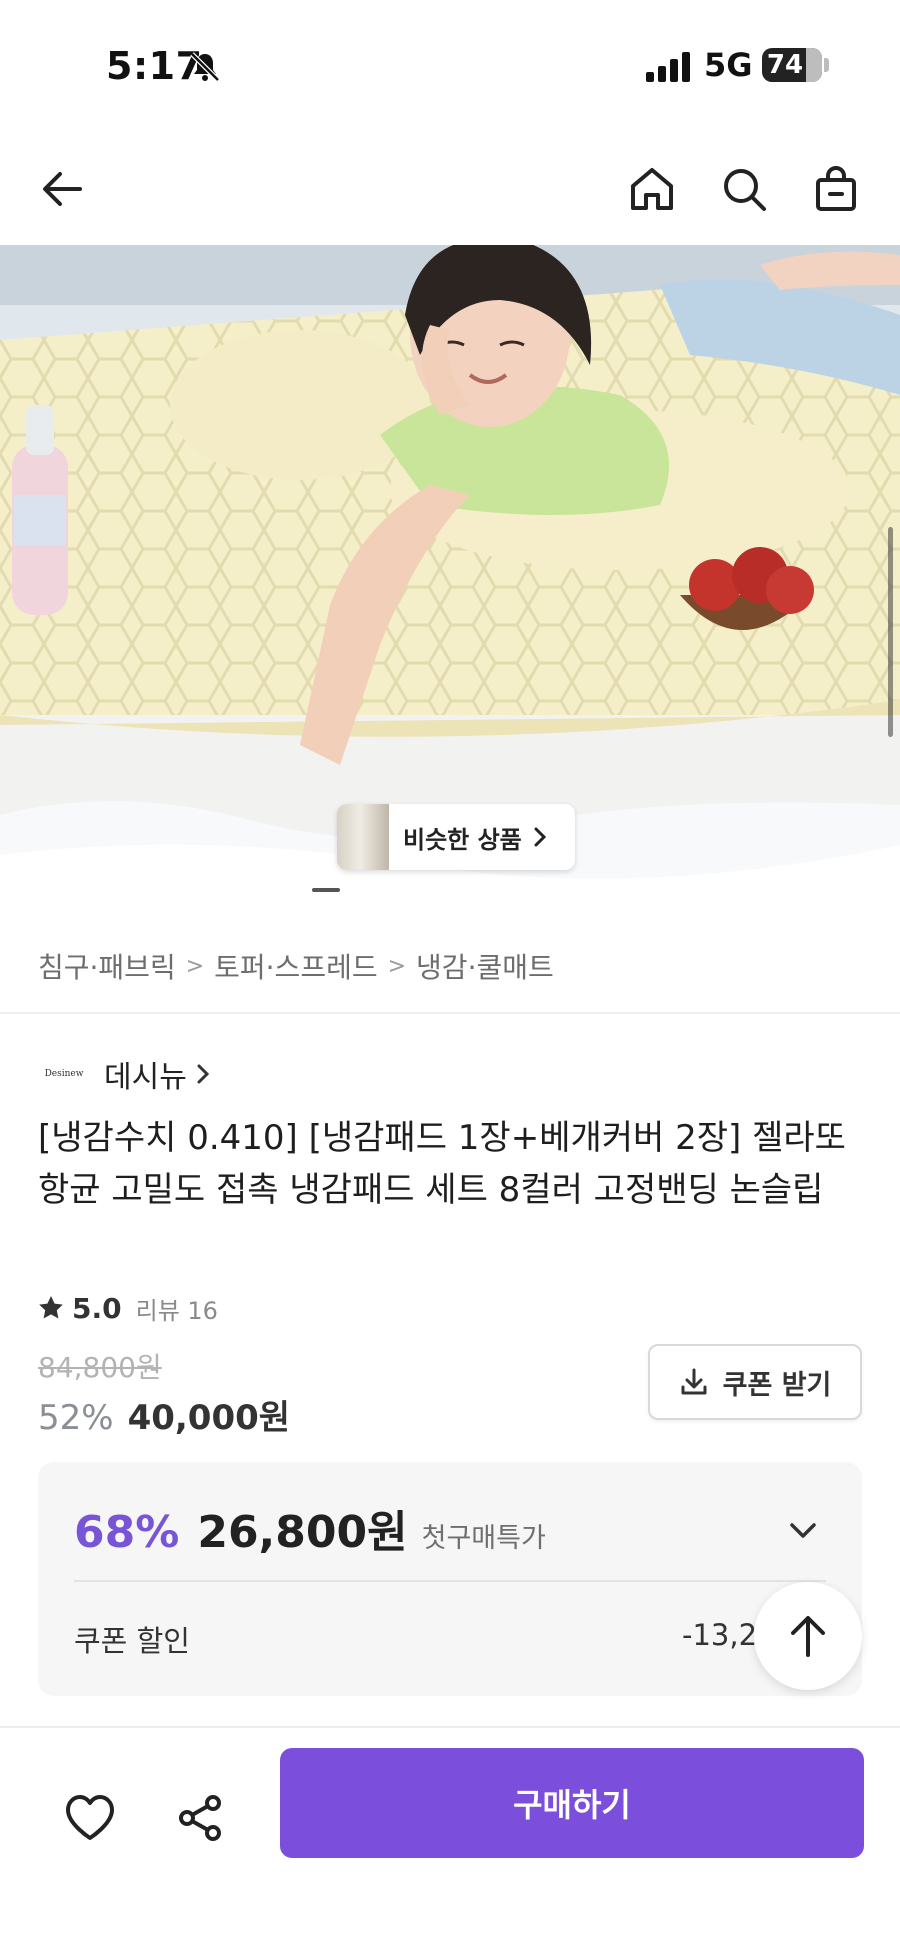 The image size is (900, 1951). What do you see at coordinates (76, 1418) in the screenshot?
I see `discount-rate: 52%` at bounding box center [76, 1418].